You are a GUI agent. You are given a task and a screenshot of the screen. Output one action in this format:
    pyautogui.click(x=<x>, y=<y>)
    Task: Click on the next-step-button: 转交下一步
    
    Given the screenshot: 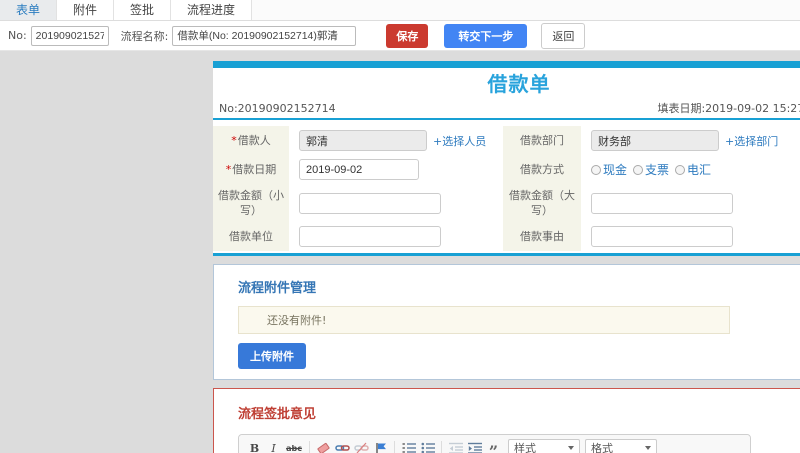 What is the action you would take?
    pyautogui.click(x=486, y=35)
    